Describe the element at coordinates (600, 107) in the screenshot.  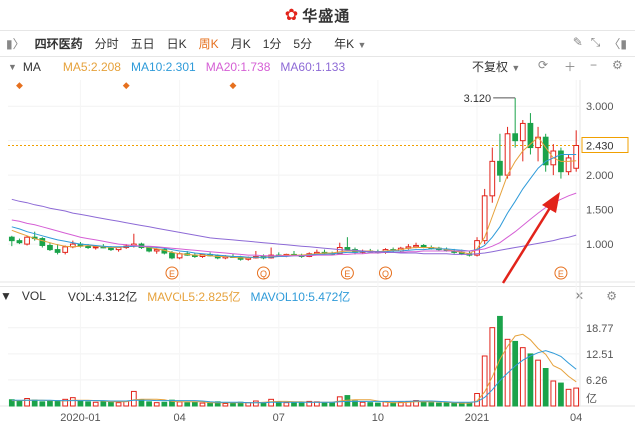
I see `price-tick-label: 3.000` at that location.